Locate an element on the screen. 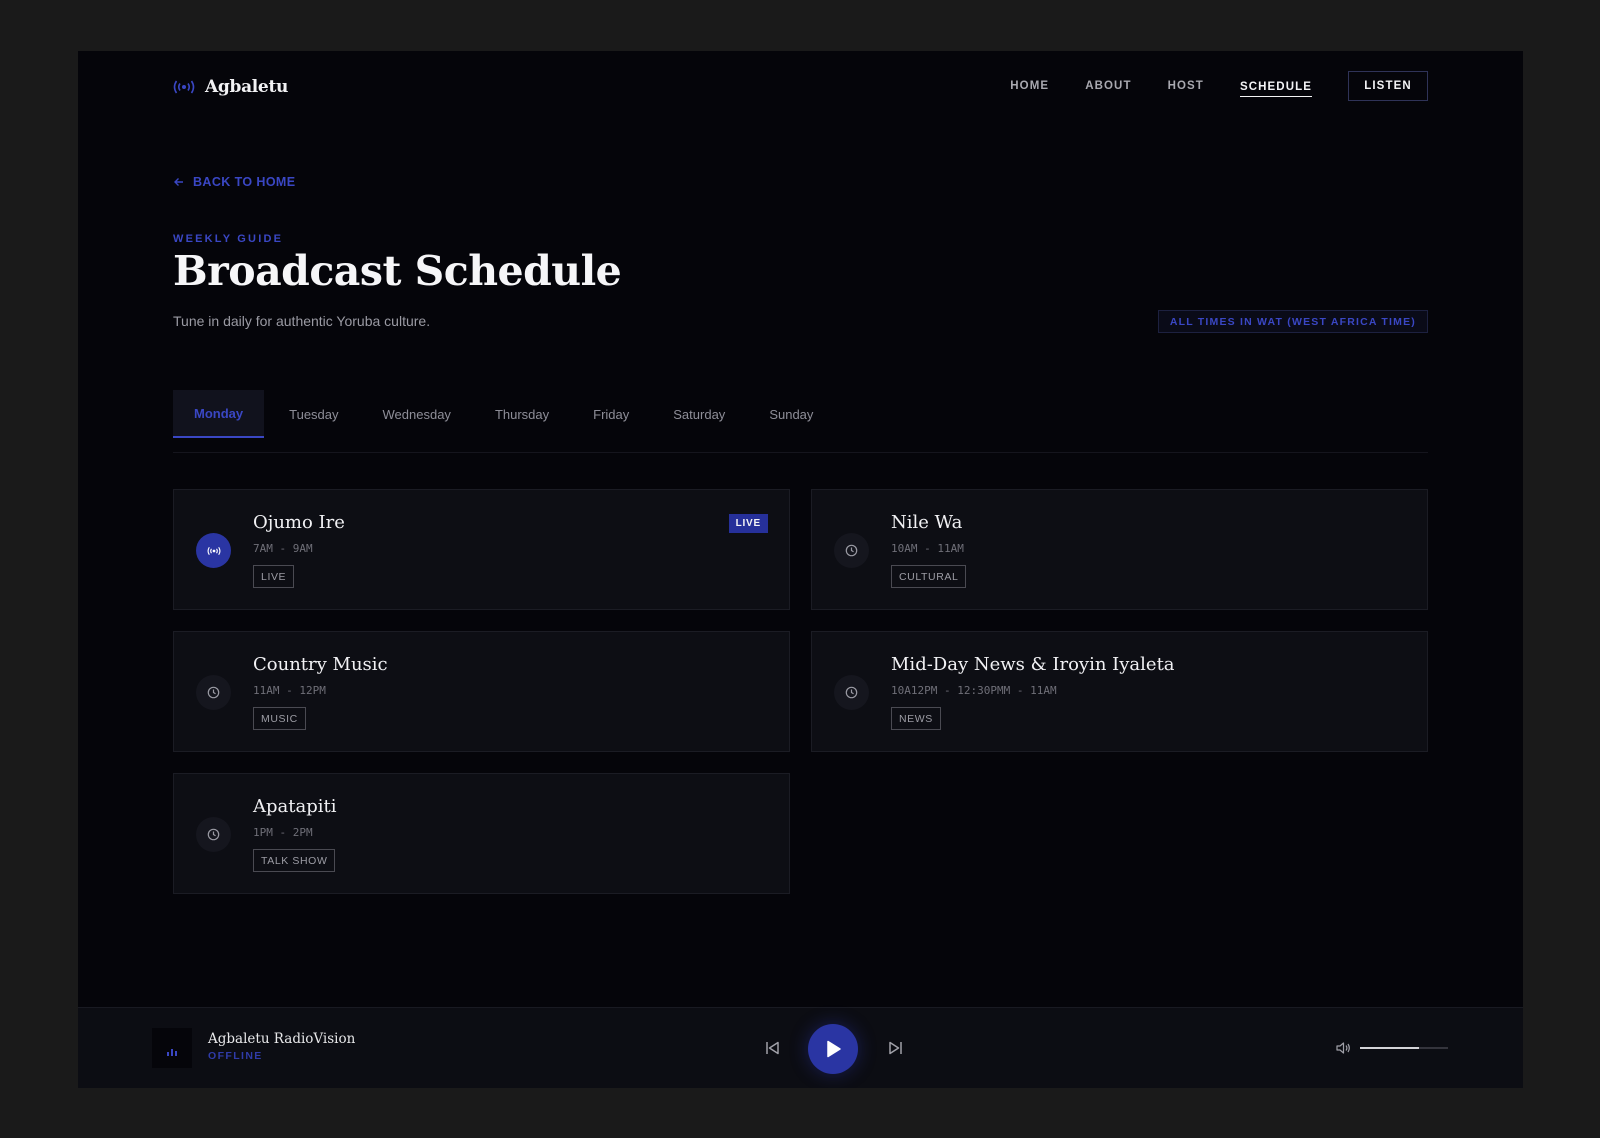 This screenshot has width=1600, height=1138. brand-logo: Agbaletu is located at coordinates (230, 87).